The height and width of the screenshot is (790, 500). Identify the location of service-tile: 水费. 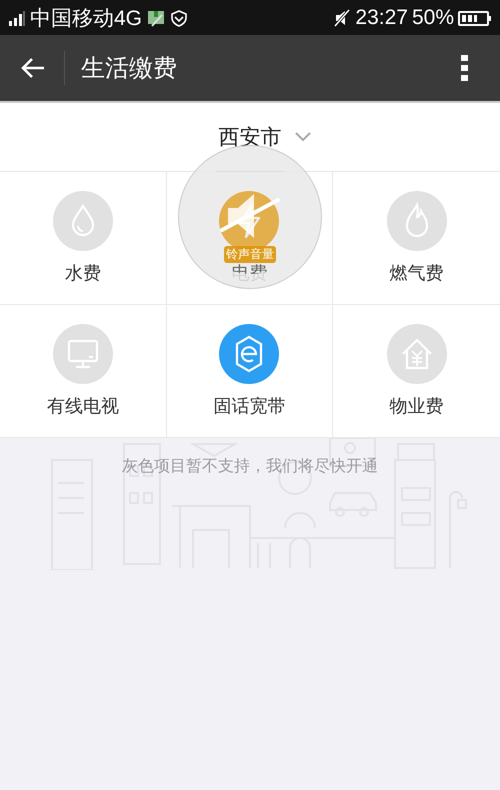
(83, 238).